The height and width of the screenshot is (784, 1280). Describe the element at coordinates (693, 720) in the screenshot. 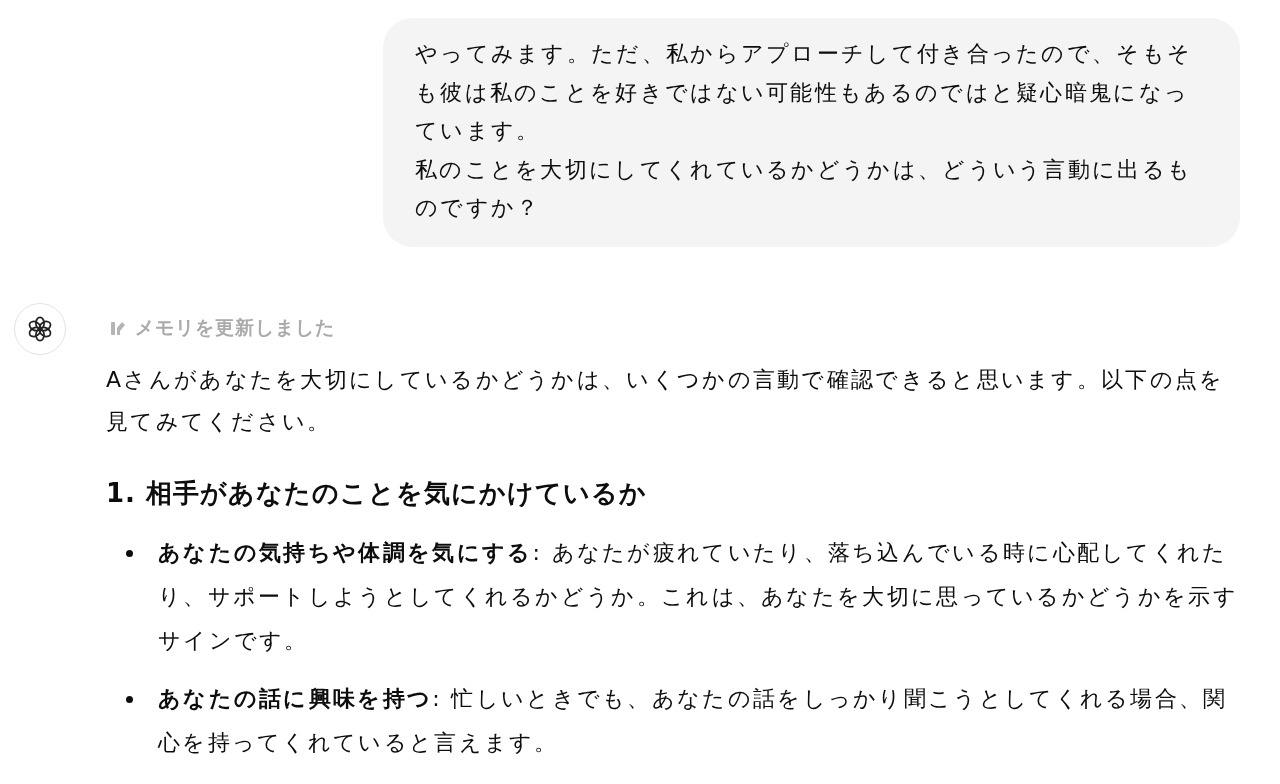

I see `bullet-text: あなたの話に興味を持つ: 忙しいときでも、あなたの話をしっかり聞こうとしてくれる場合、関心を持ってくれていると言えます。` at that location.